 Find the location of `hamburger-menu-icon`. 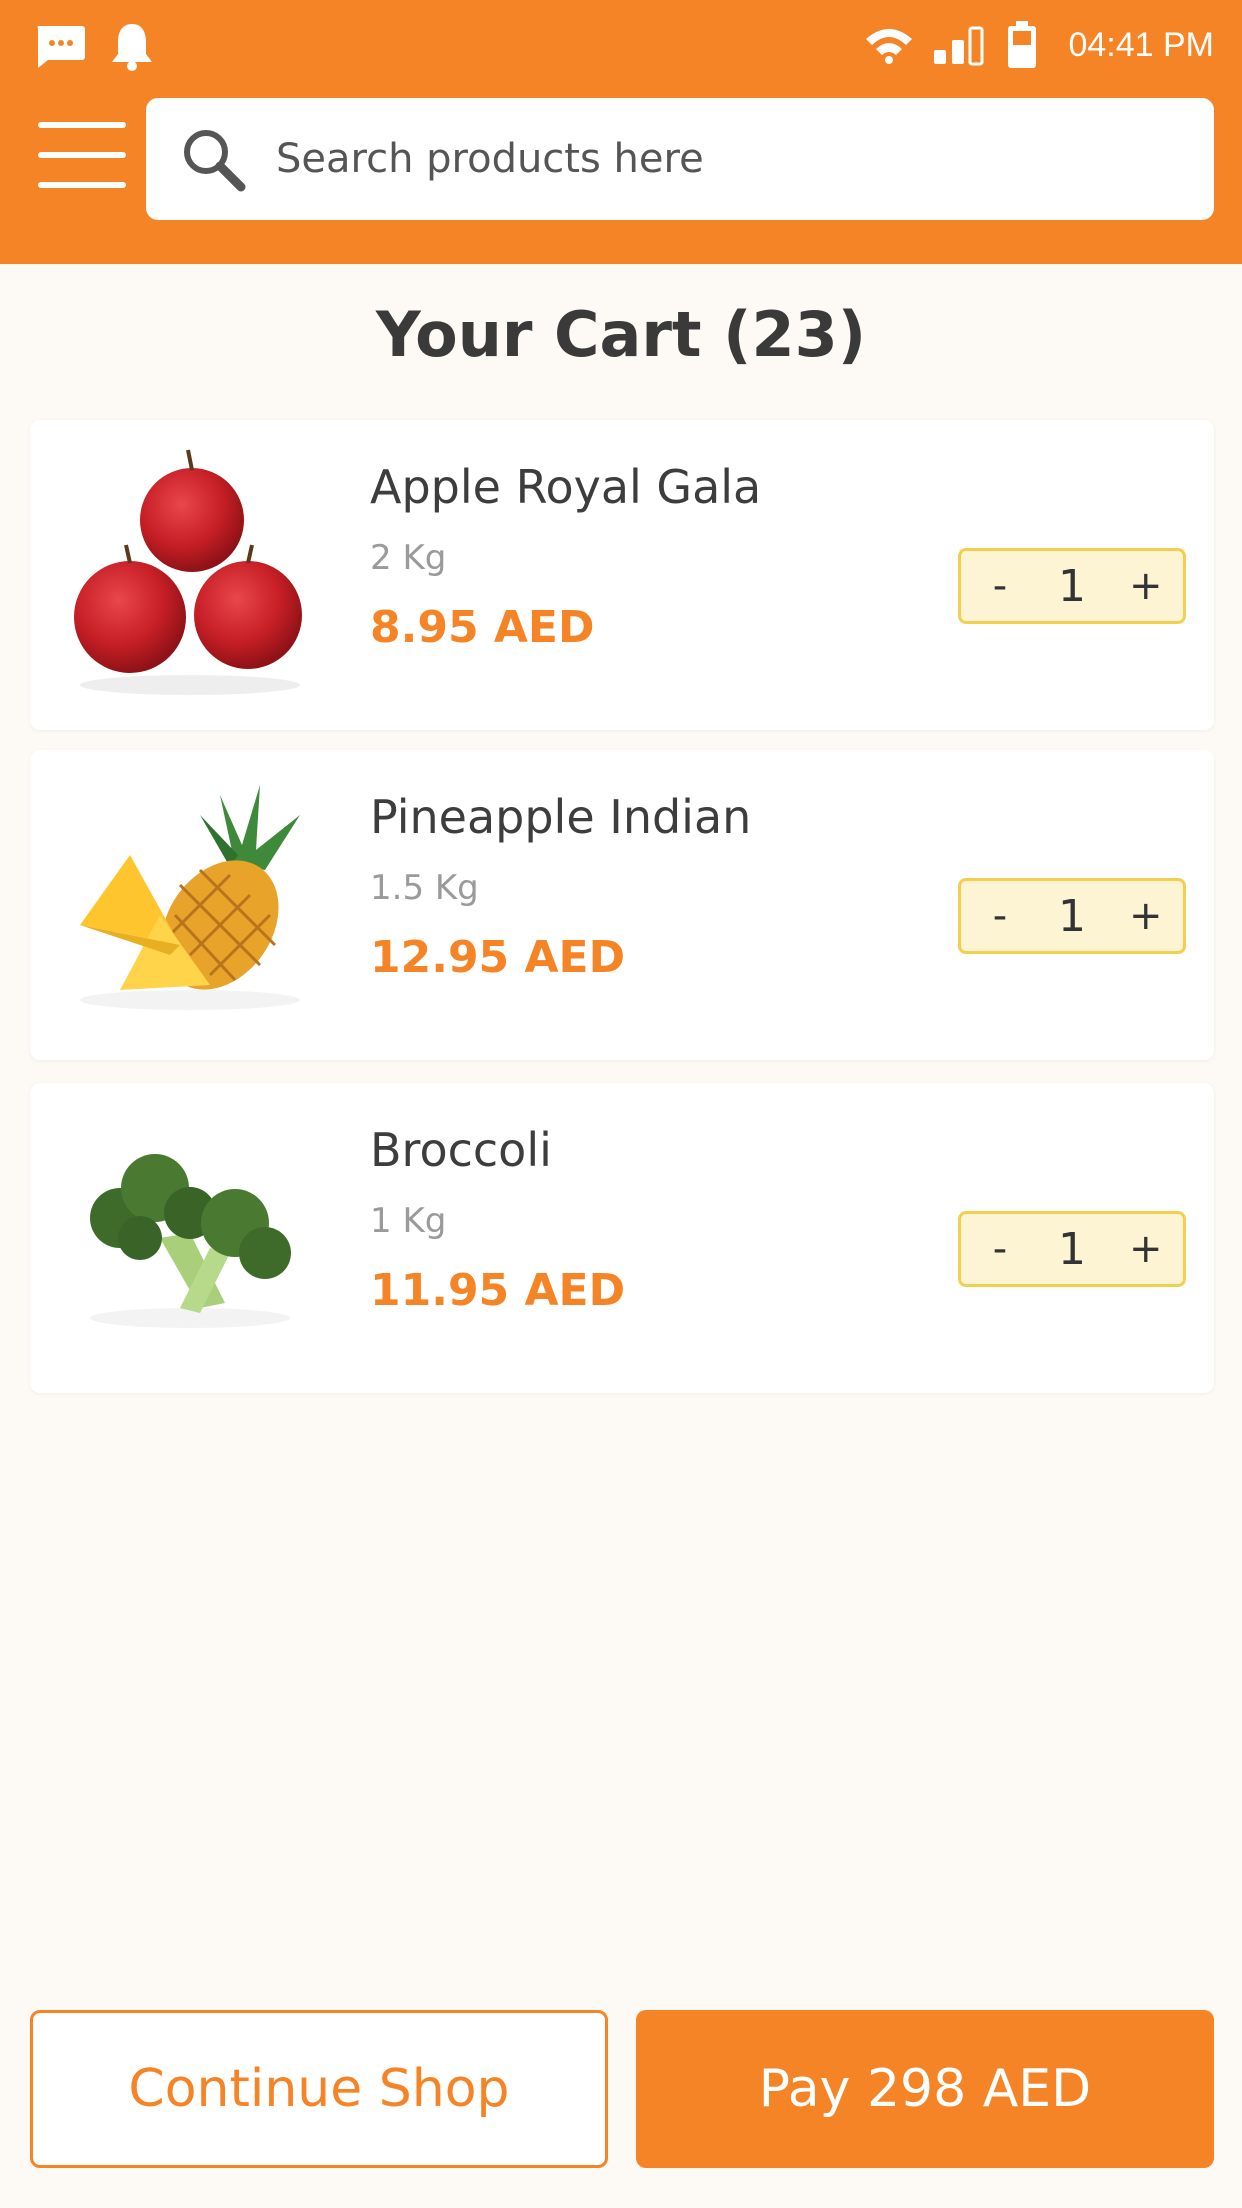

hamburger-menu-icon is located at coordinates (82, 155).